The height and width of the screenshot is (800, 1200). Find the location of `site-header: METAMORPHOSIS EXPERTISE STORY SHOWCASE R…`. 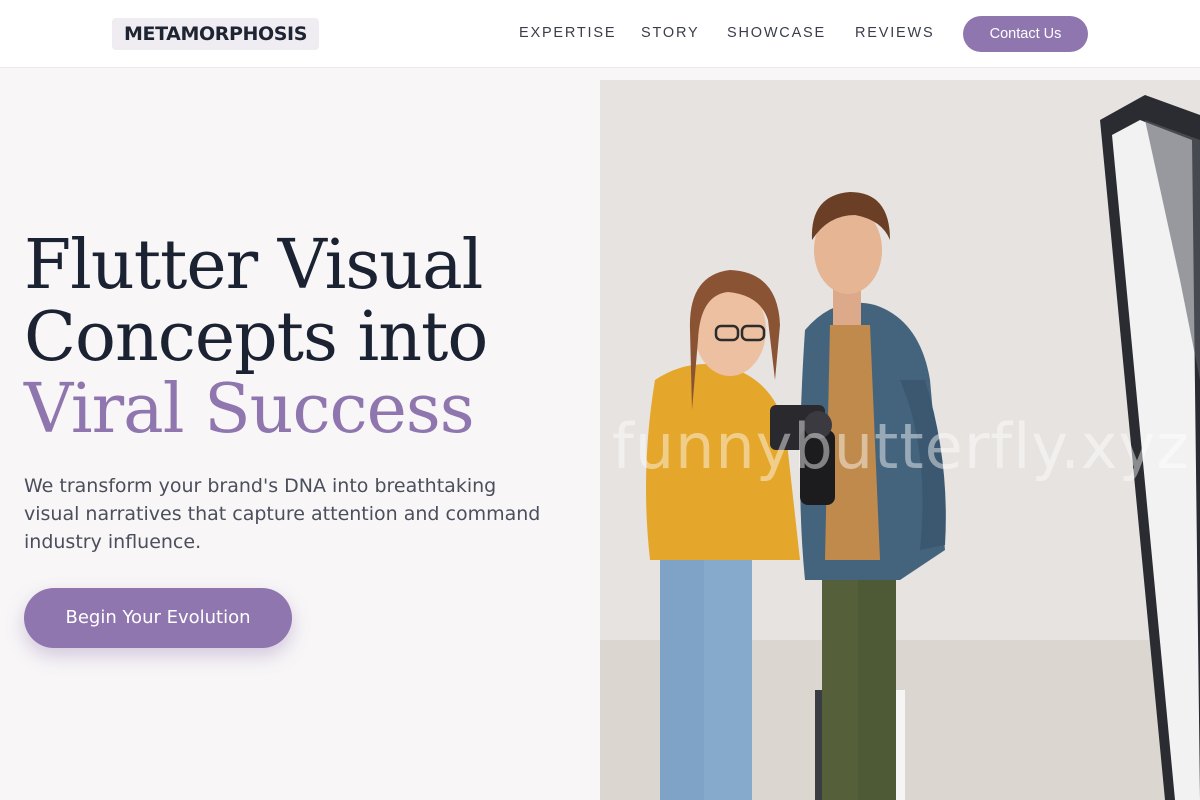

site-header: METAMORPHOSIS EXPERTISE STORY SHOWCASE R… is located at coordinates (600, 34).